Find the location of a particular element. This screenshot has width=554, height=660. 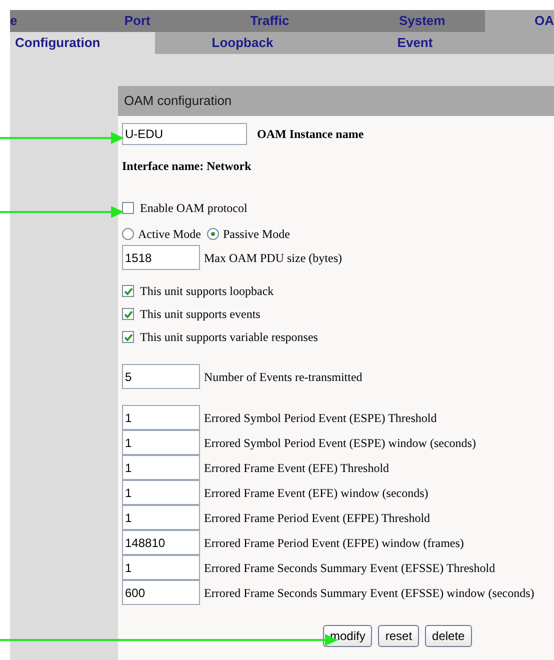

field-label: Number of Events re-transmitted is located at coordinates (283, 377).